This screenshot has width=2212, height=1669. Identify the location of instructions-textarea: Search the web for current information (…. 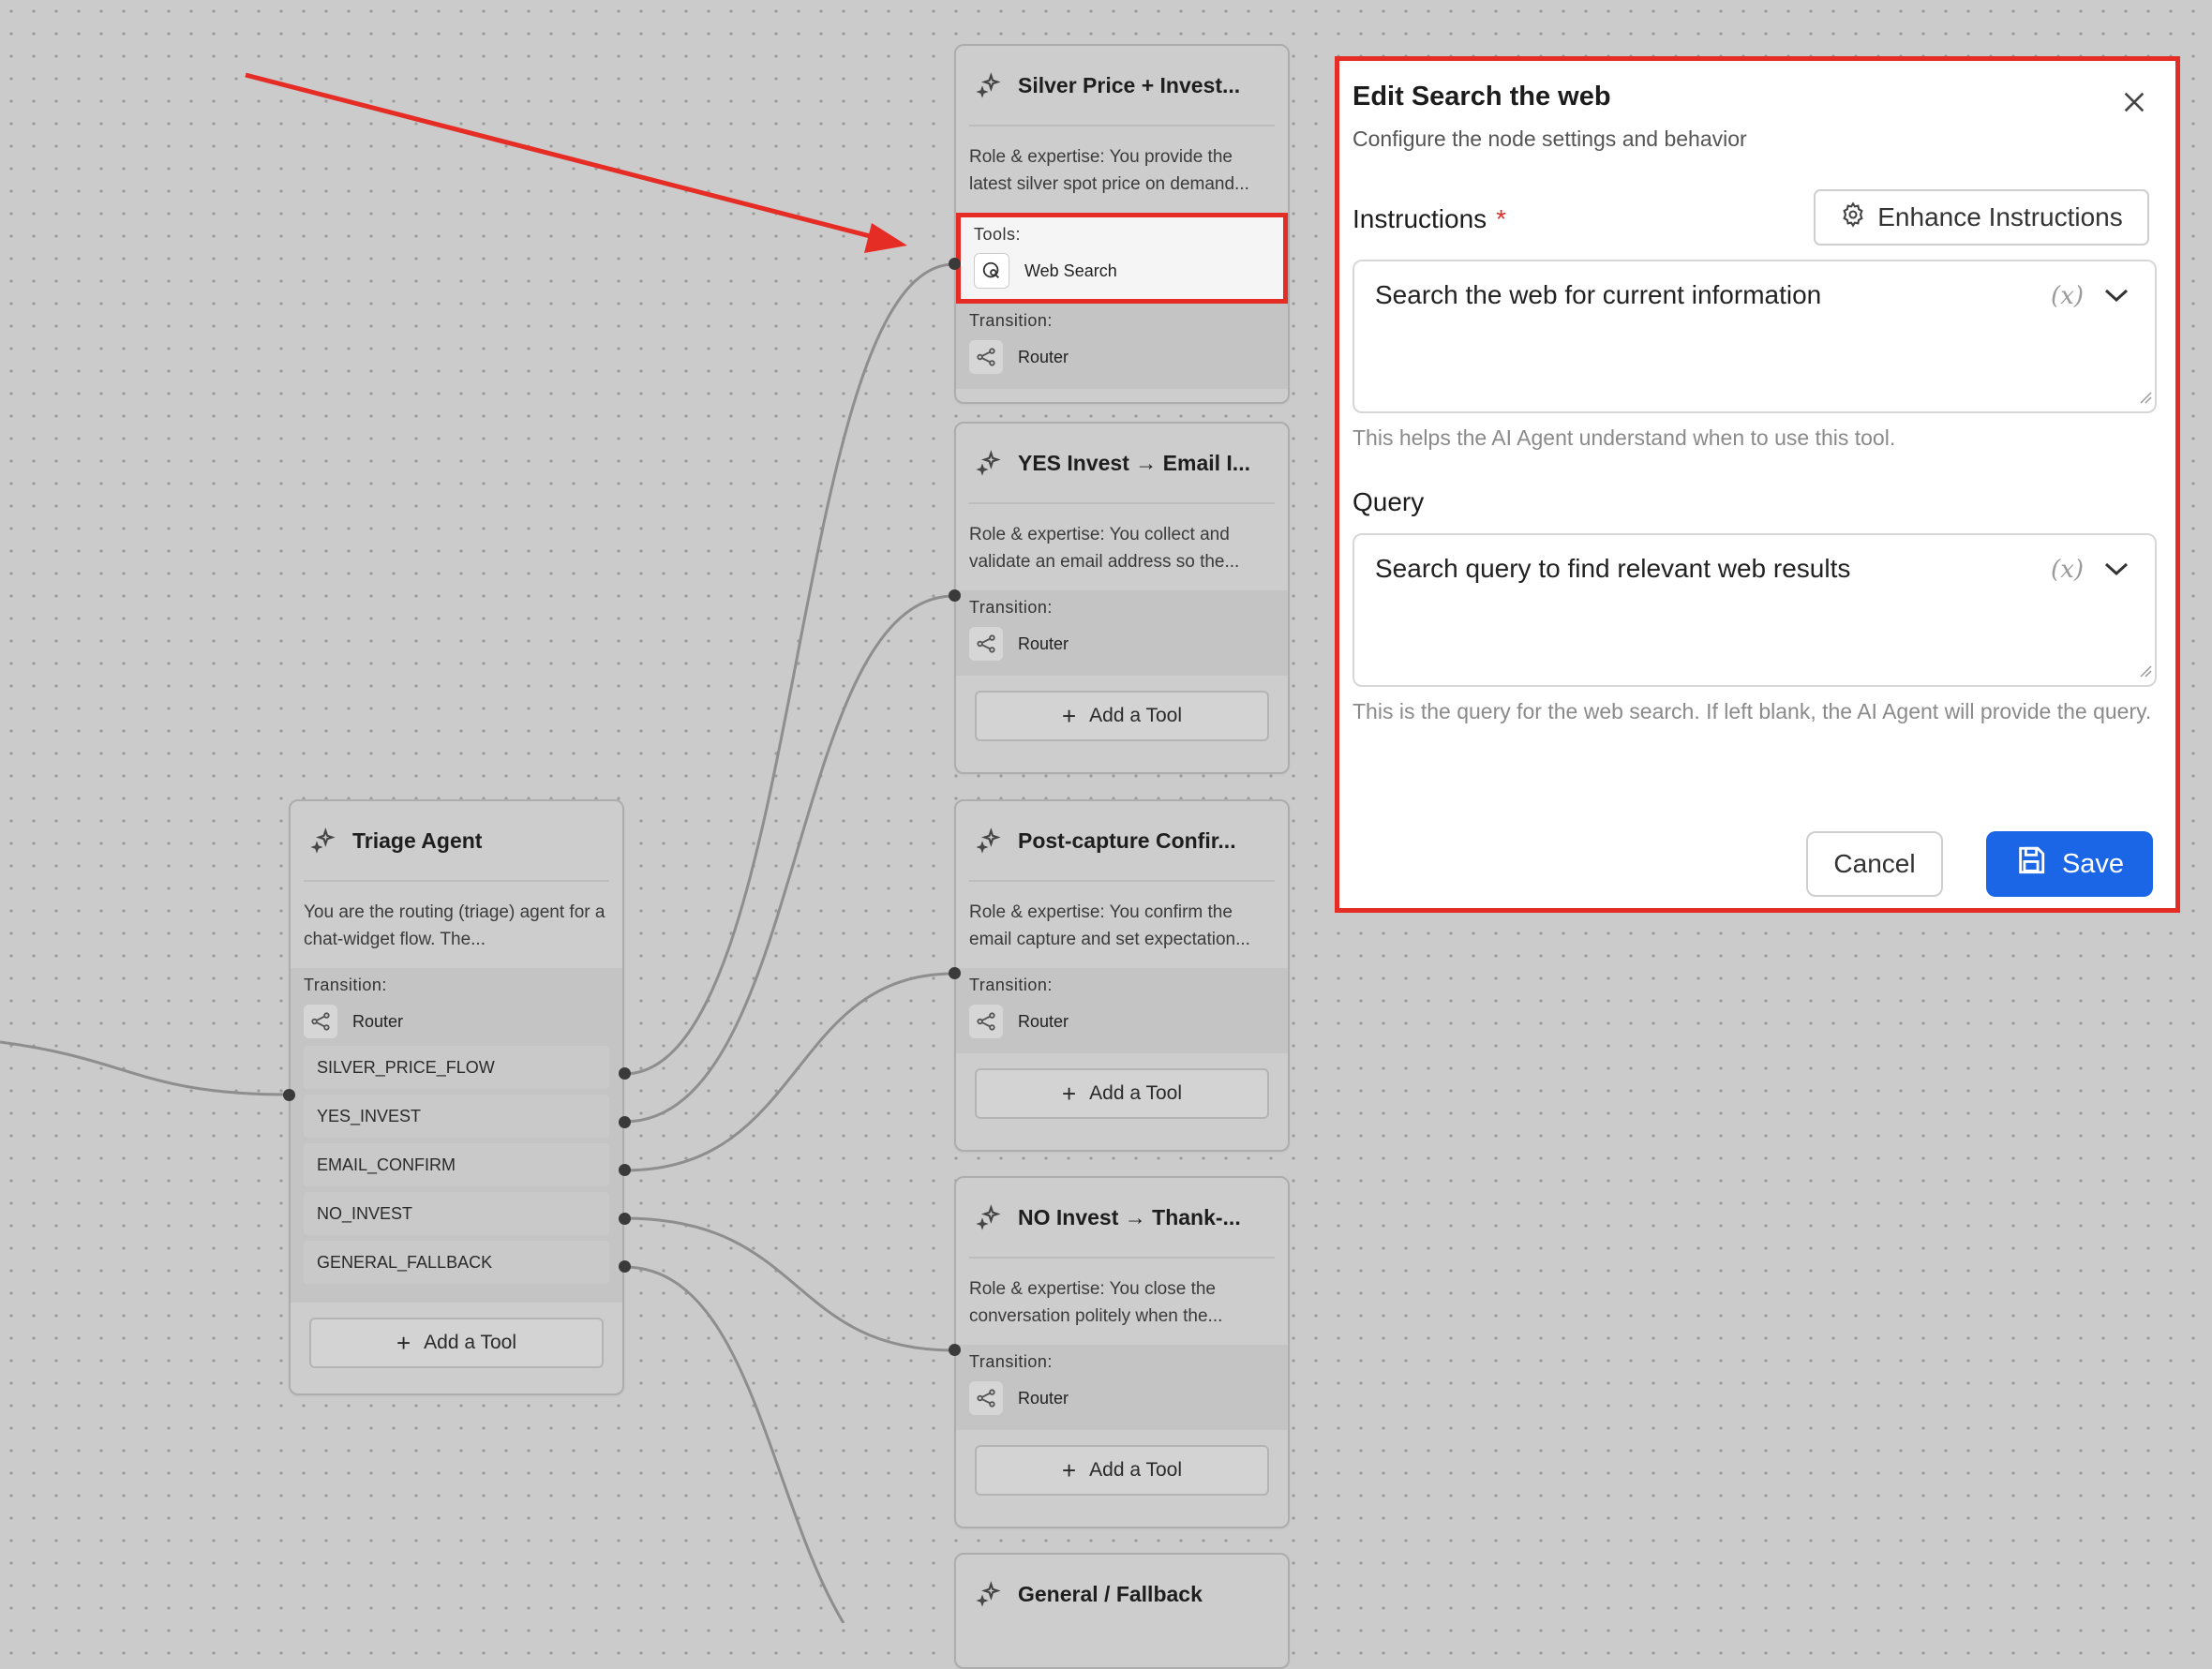
(1755, 336).